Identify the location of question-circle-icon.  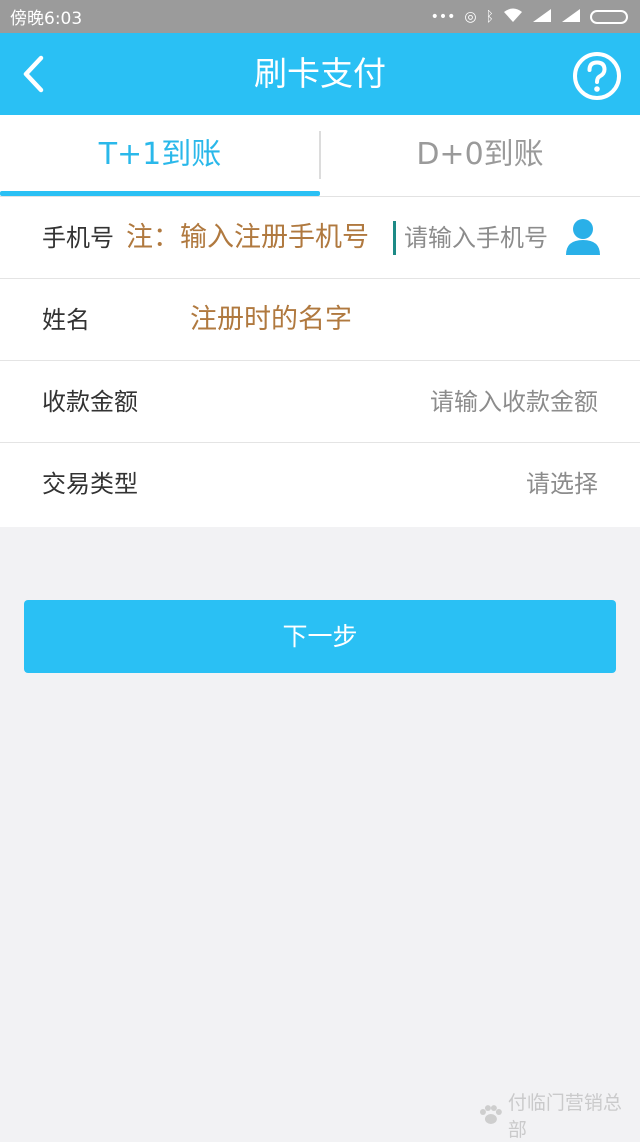
(597, 76).